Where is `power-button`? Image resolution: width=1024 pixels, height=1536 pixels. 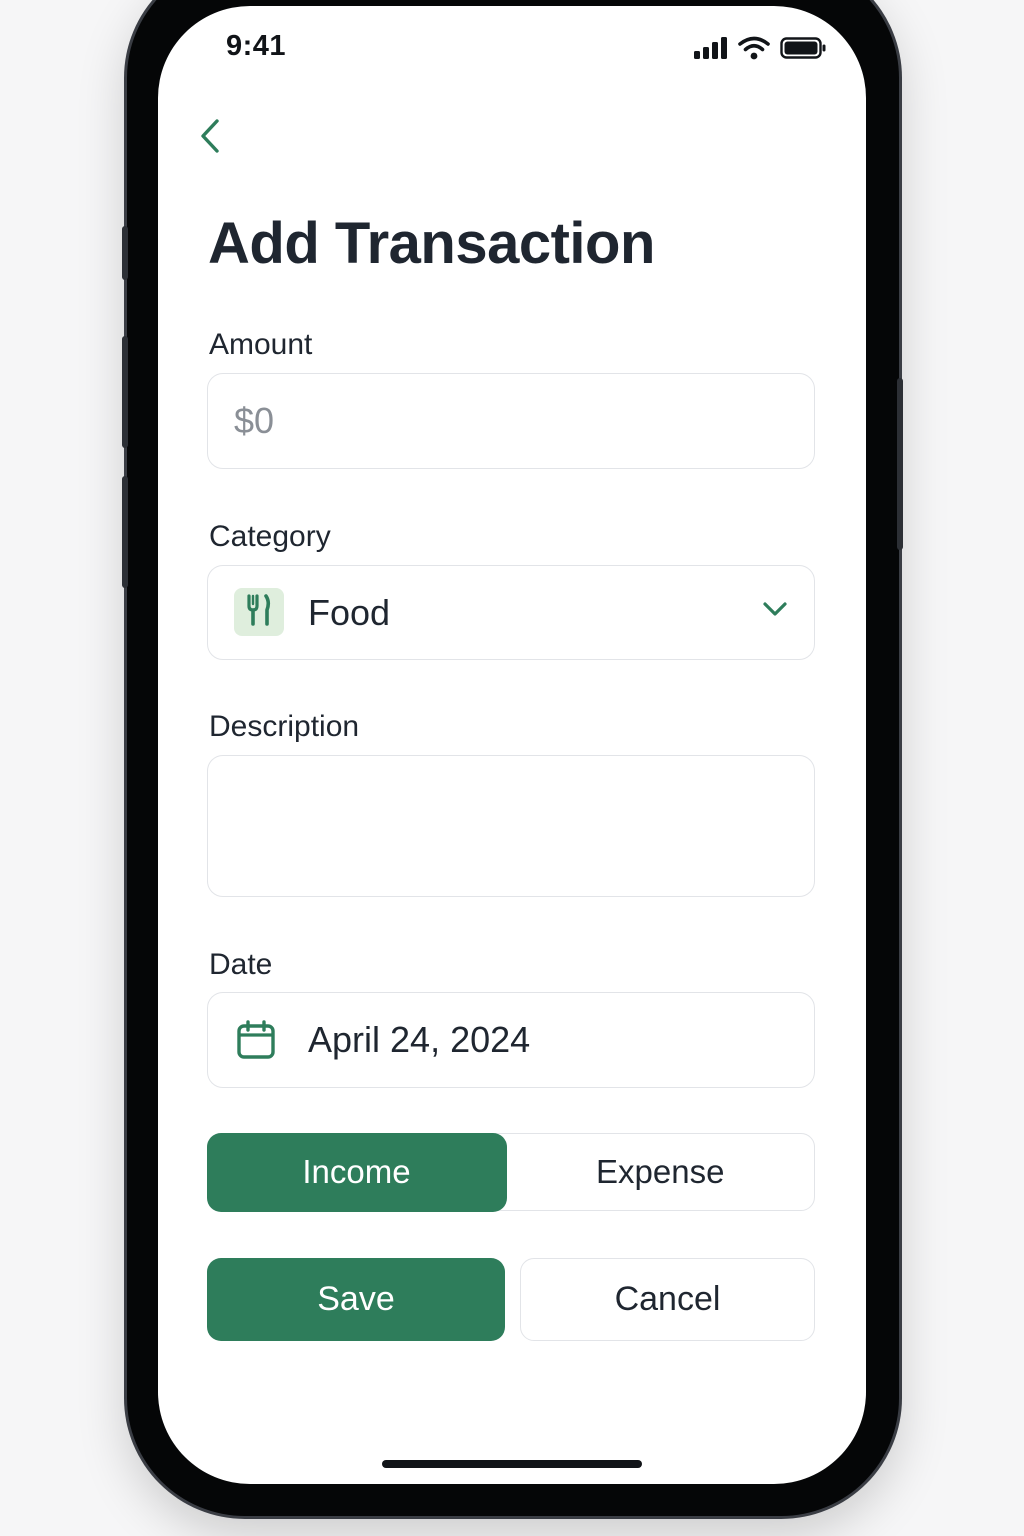 power-button is located at coordinates (900, 464).